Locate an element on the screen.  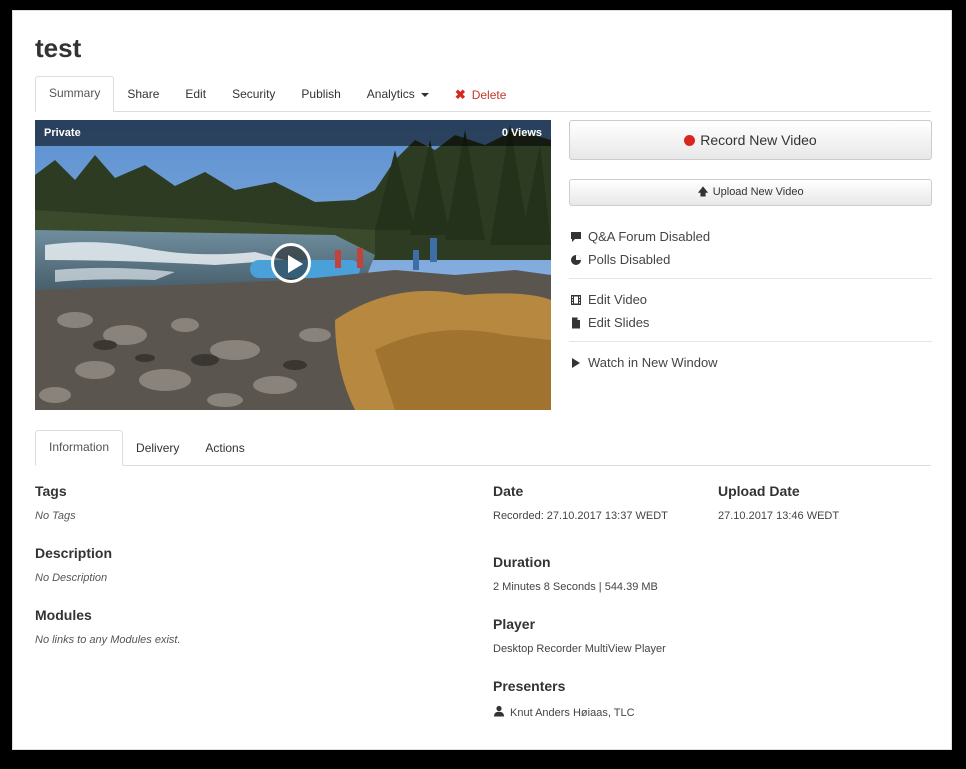
record-dot-icon is located at coordinates (690, 140).